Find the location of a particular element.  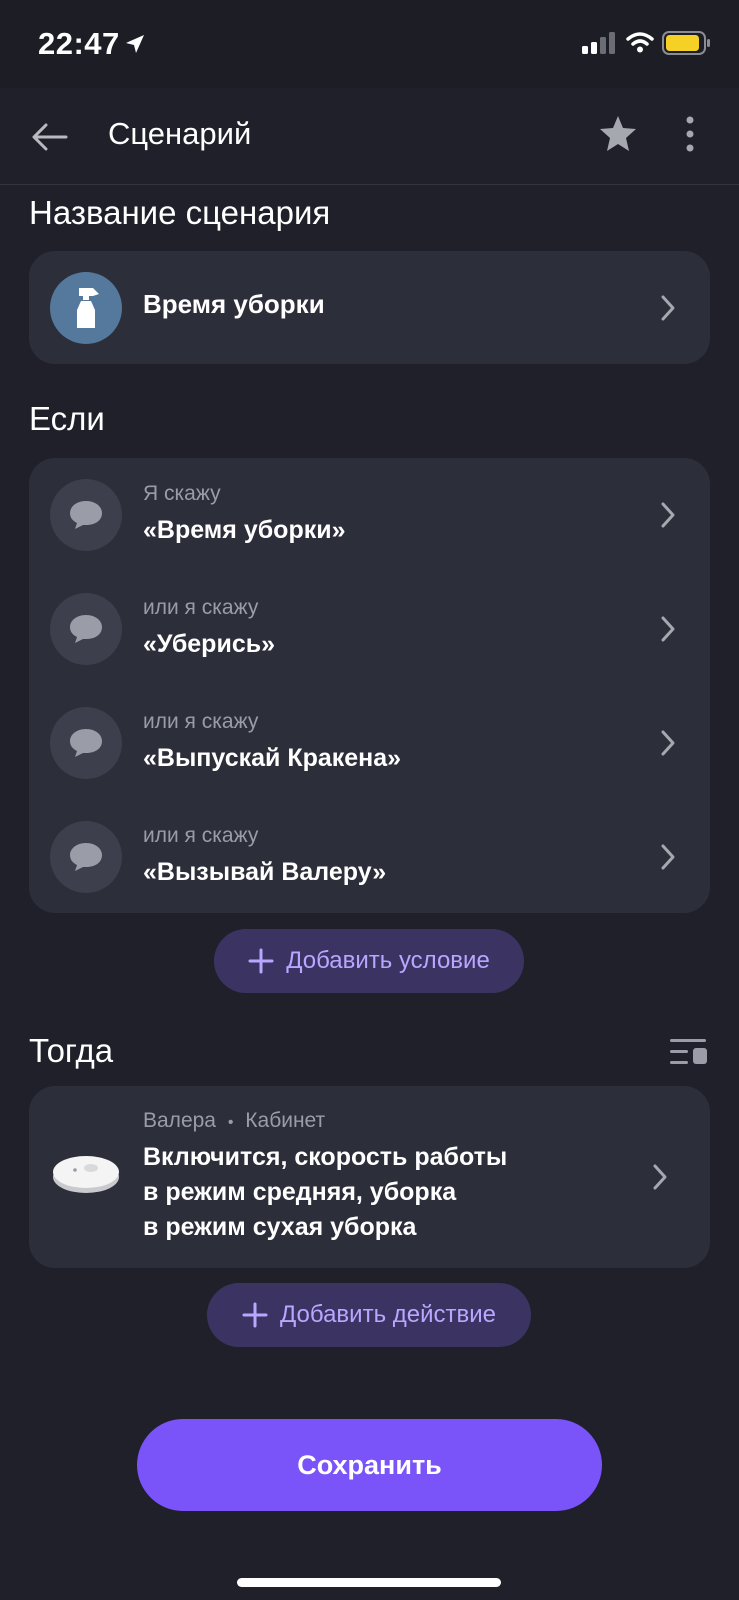

action-room: Кабинет is located at coordinates (285, 1120).